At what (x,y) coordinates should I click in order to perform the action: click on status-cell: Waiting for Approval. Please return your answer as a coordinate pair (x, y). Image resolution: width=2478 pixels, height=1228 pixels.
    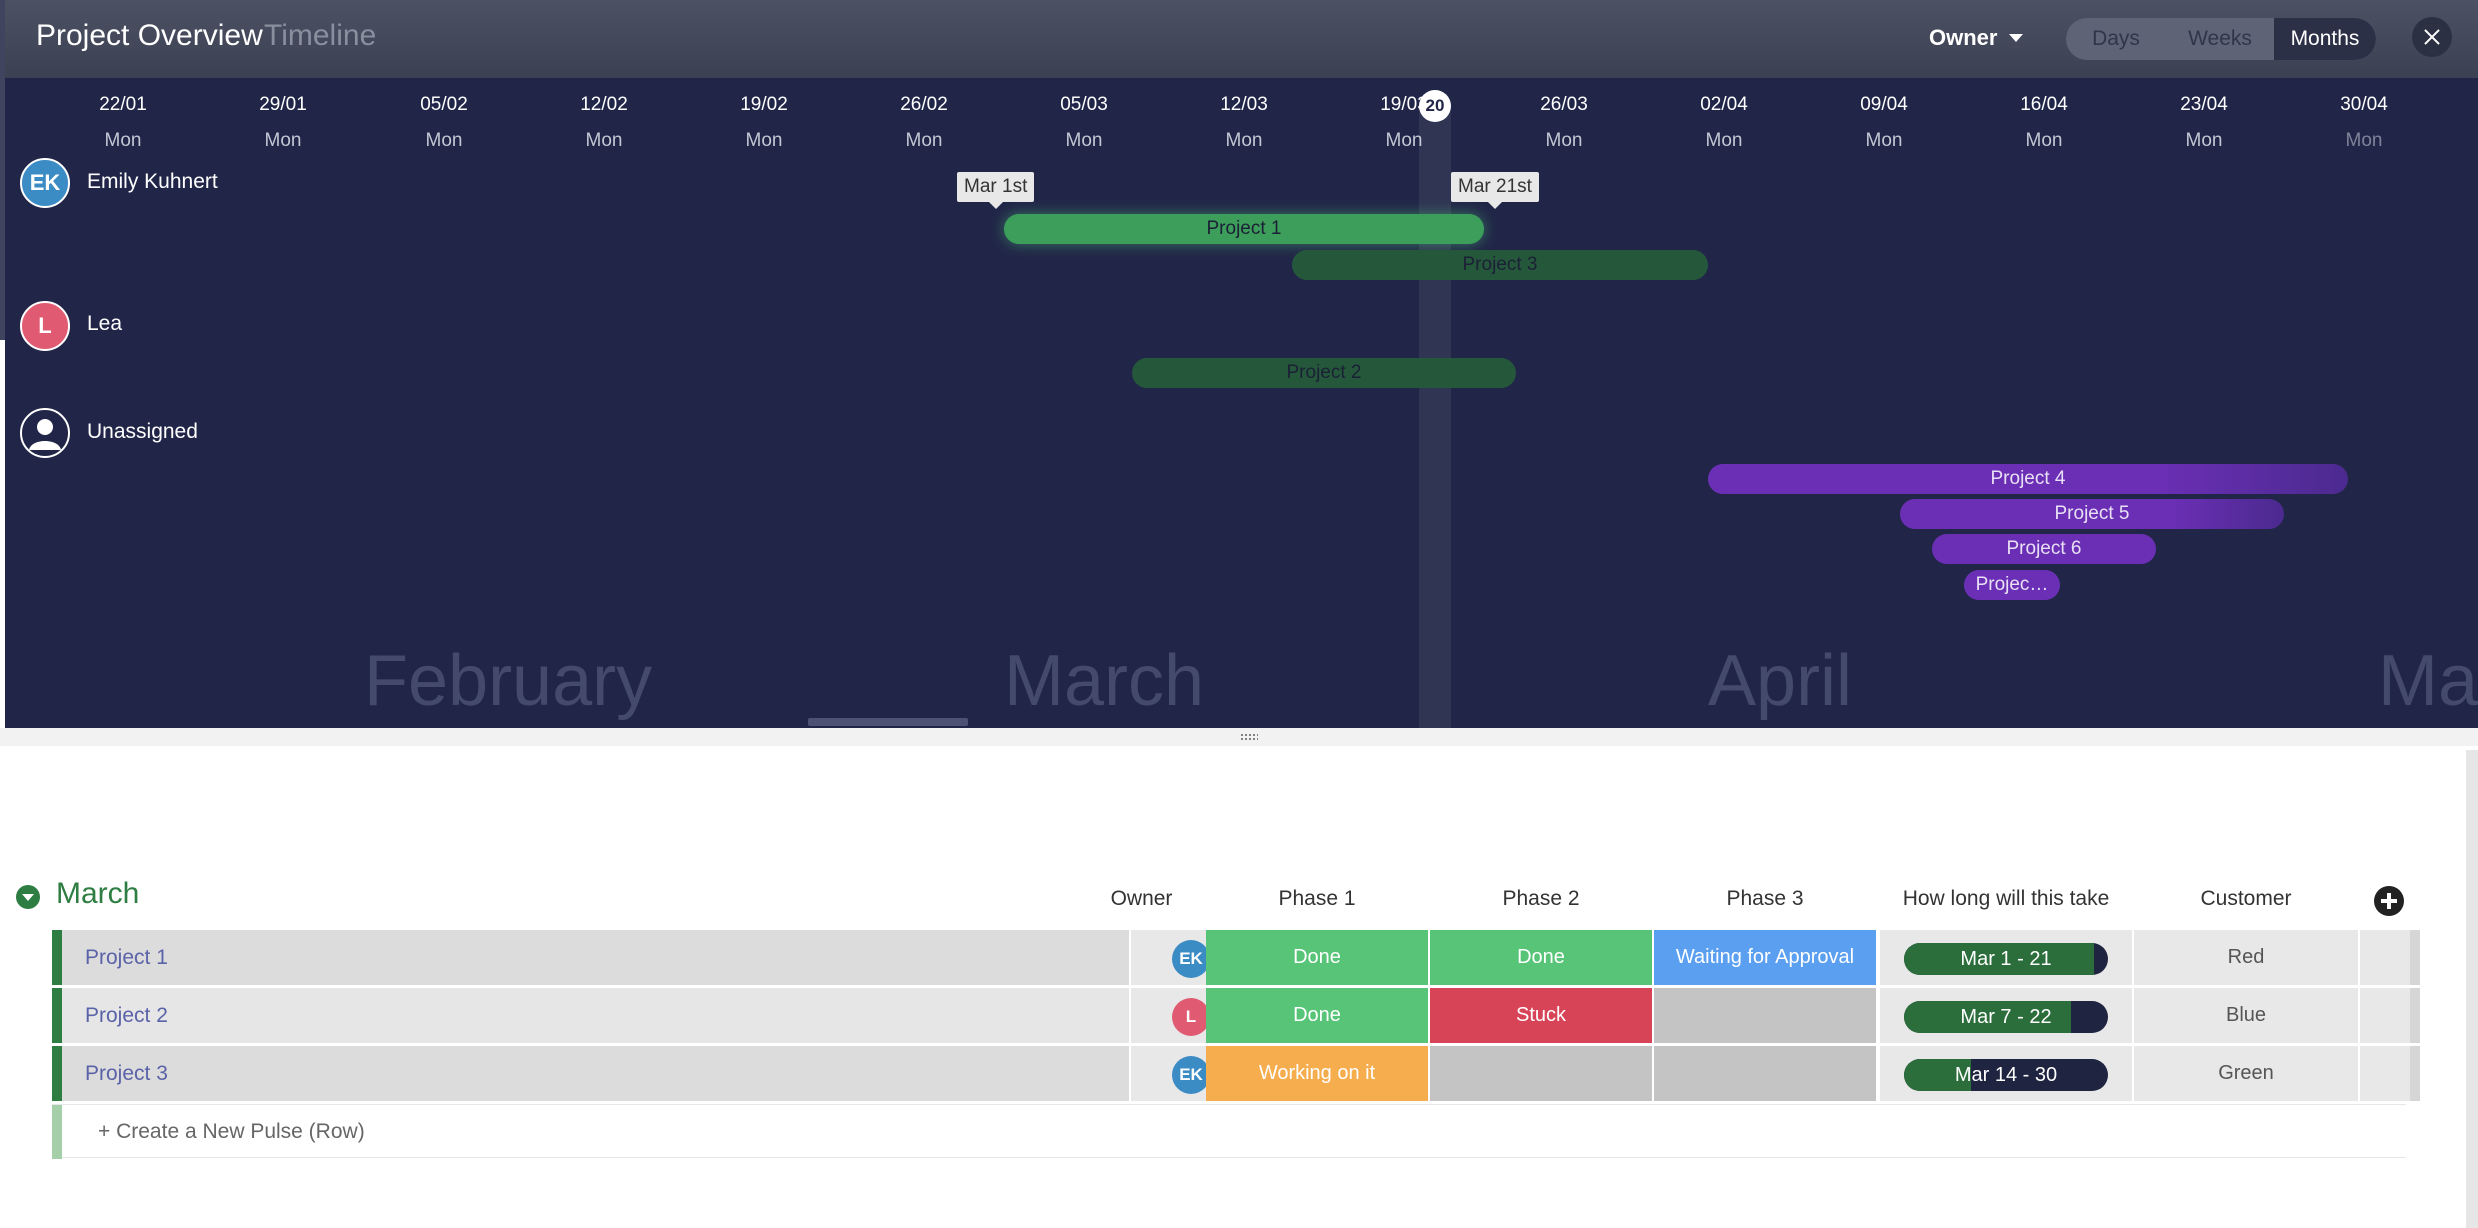
    Looking at the image, I should click on (1765, 957).